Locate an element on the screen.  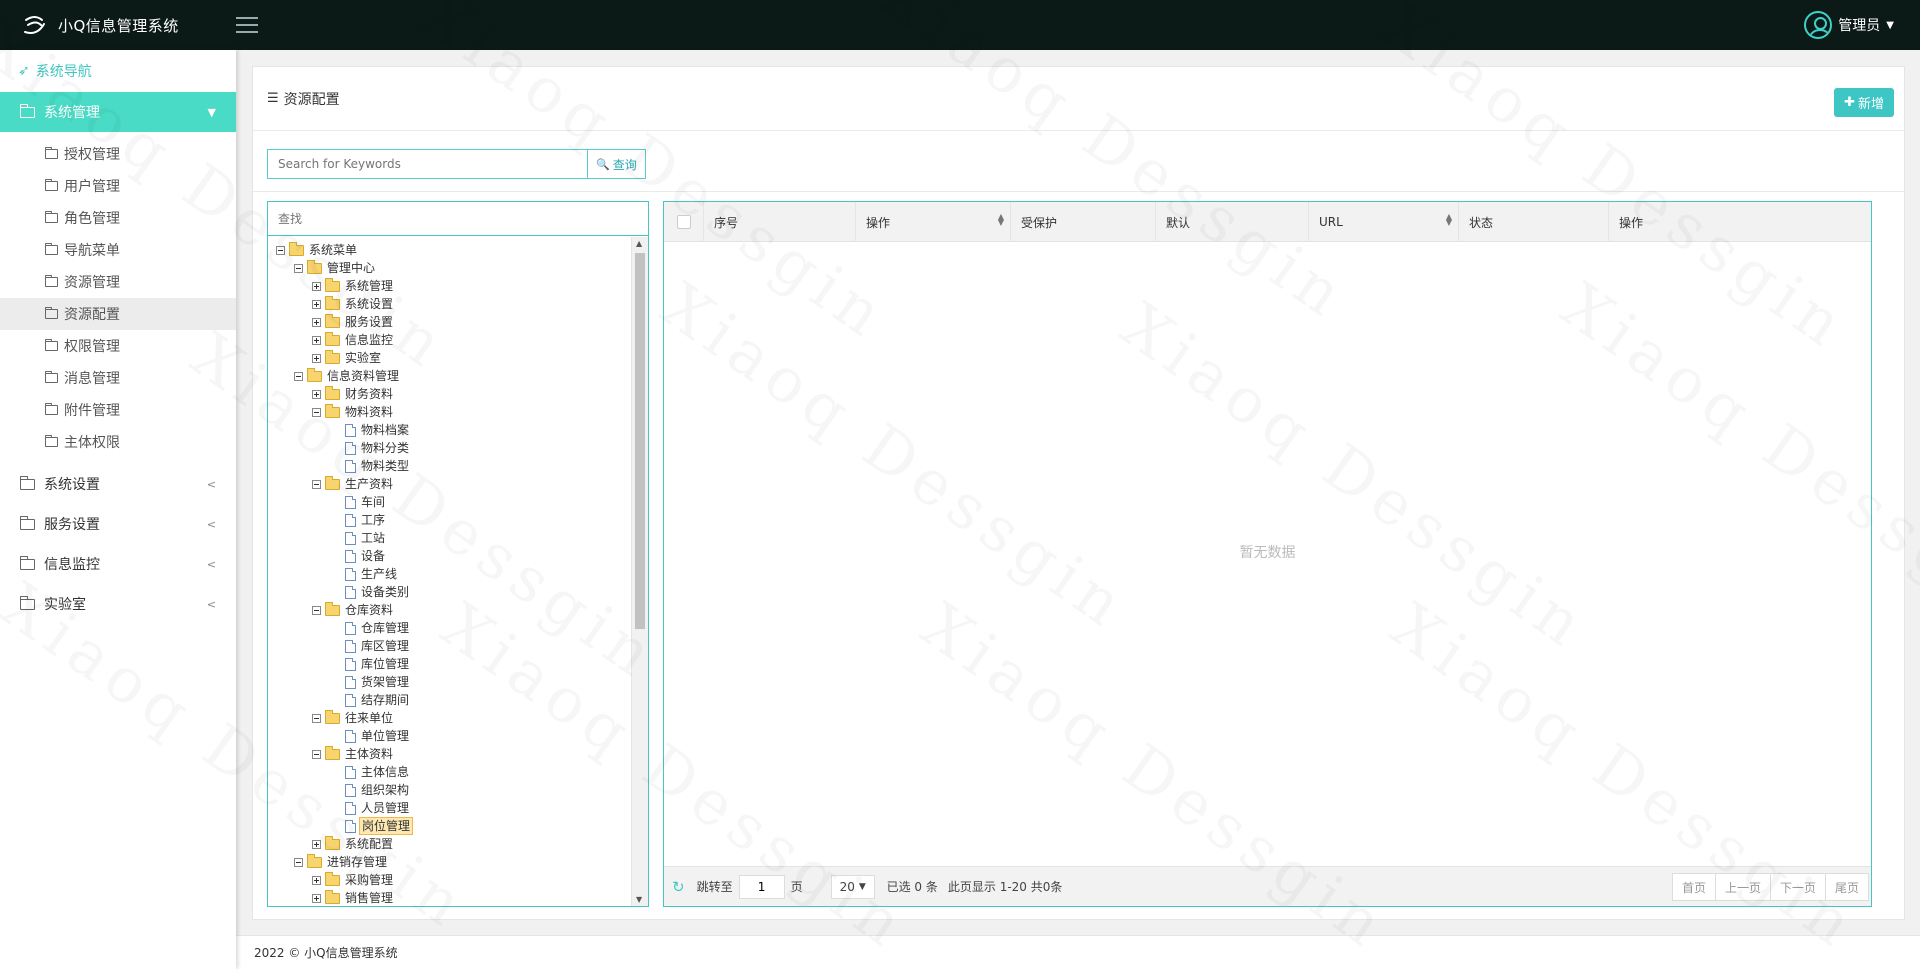
tree-node: 销售管理 is located at coordinates (449, 897).